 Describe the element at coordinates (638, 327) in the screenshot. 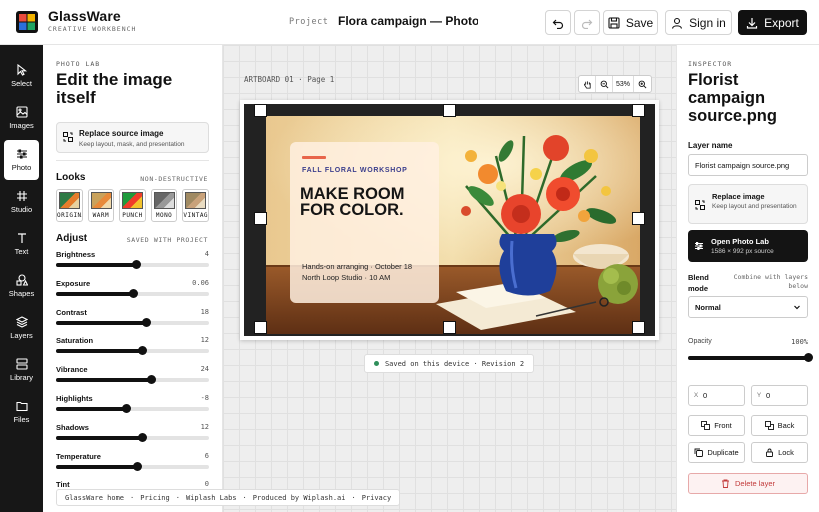

I see `resize-handle-bottom-right` at that location.